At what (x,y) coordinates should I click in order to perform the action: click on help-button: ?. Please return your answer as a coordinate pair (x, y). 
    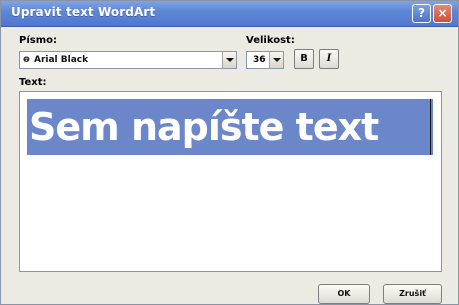
    Looking at the image, I should click on (421, 13).